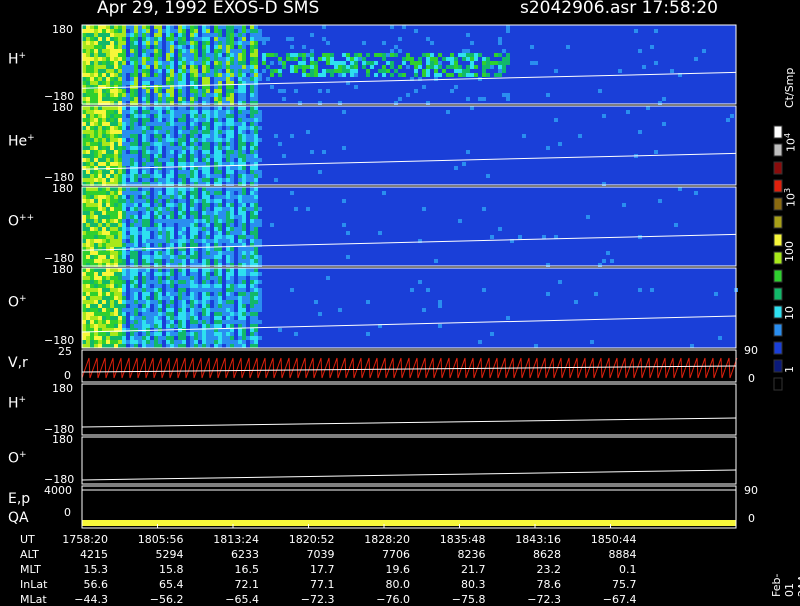 This screenshot has width=800, height=606. I want to click on colorbar-swatch, so click(778, 240).